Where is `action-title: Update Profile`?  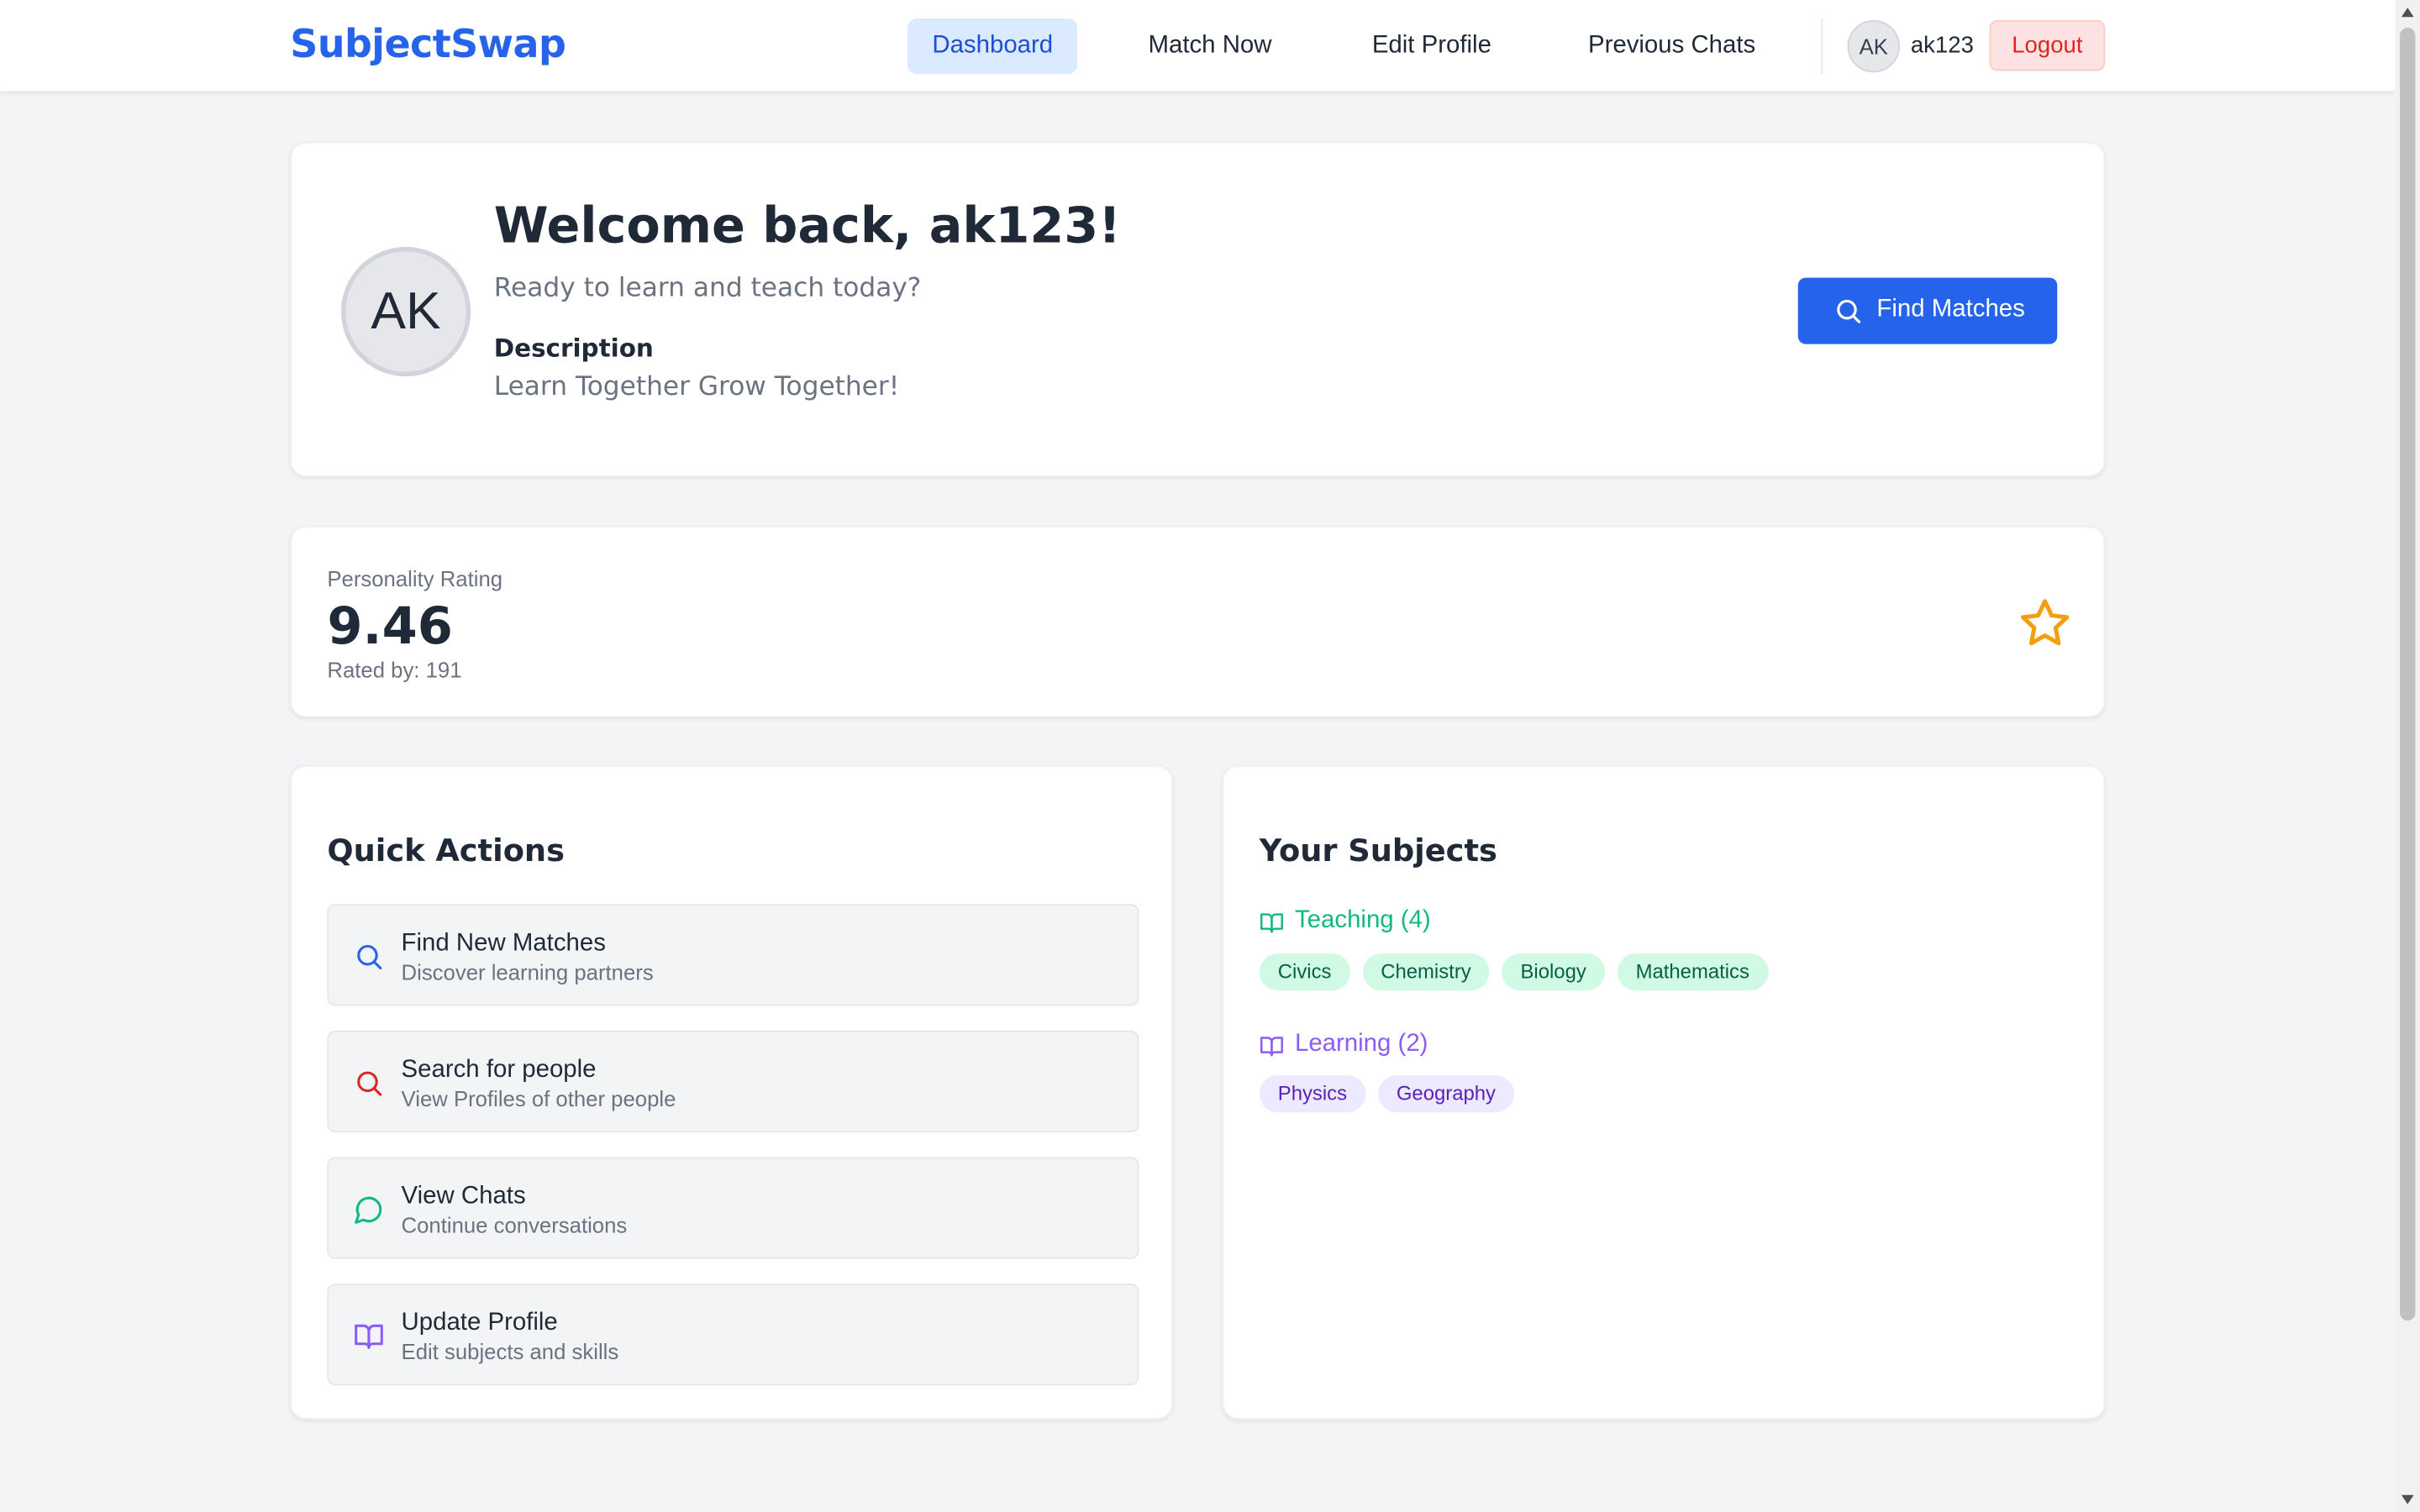
action-title: Update Profile is located at coordinates (480, 1323).